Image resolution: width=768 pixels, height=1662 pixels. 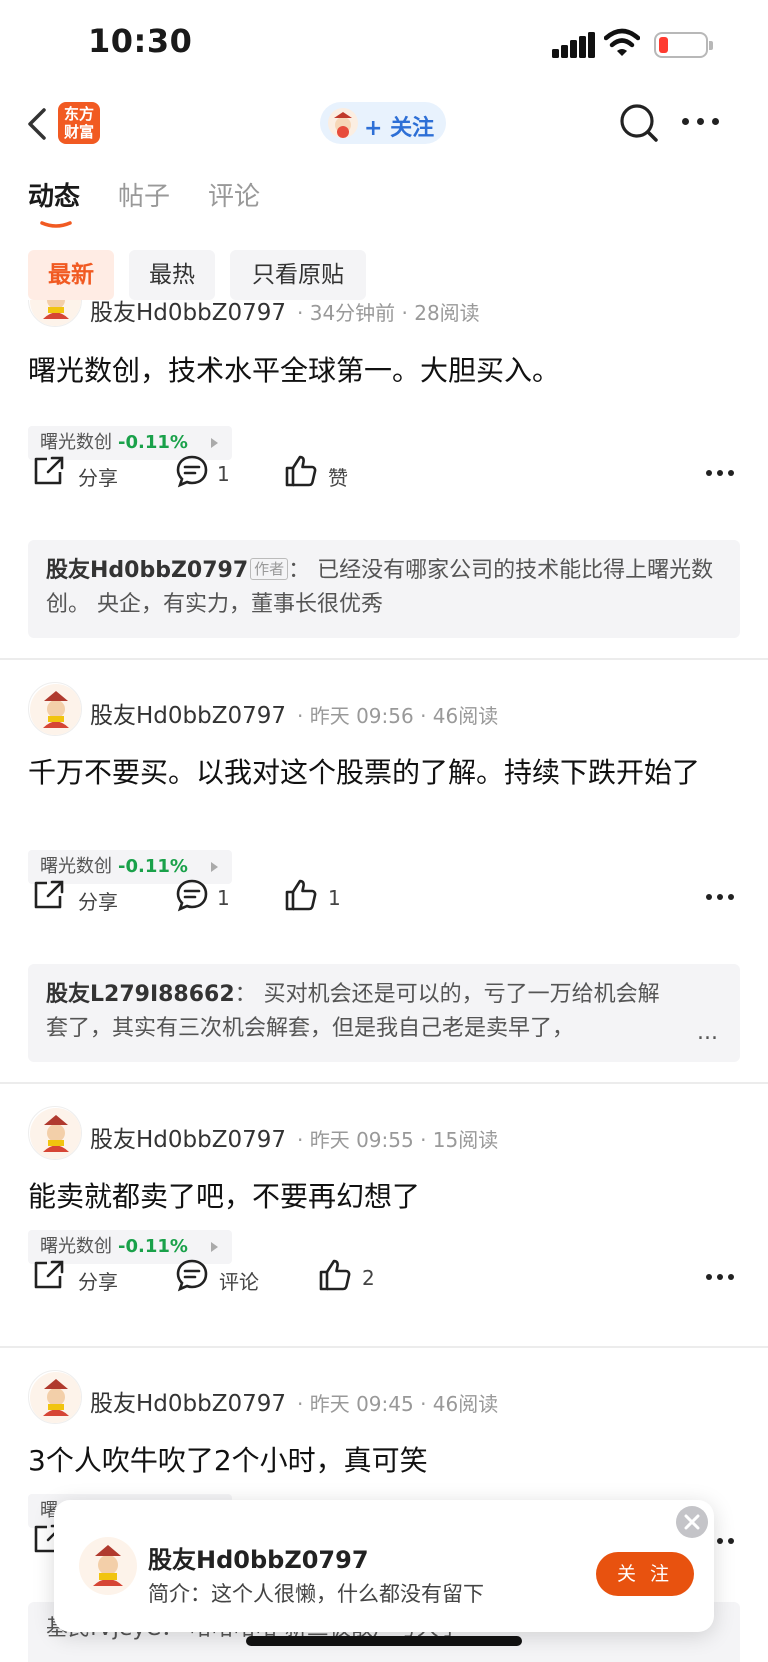 What do you see at coordinates (172, 275) in the screenshot?
I see `filter-hot: 最热` at bounding box center [172, 275].